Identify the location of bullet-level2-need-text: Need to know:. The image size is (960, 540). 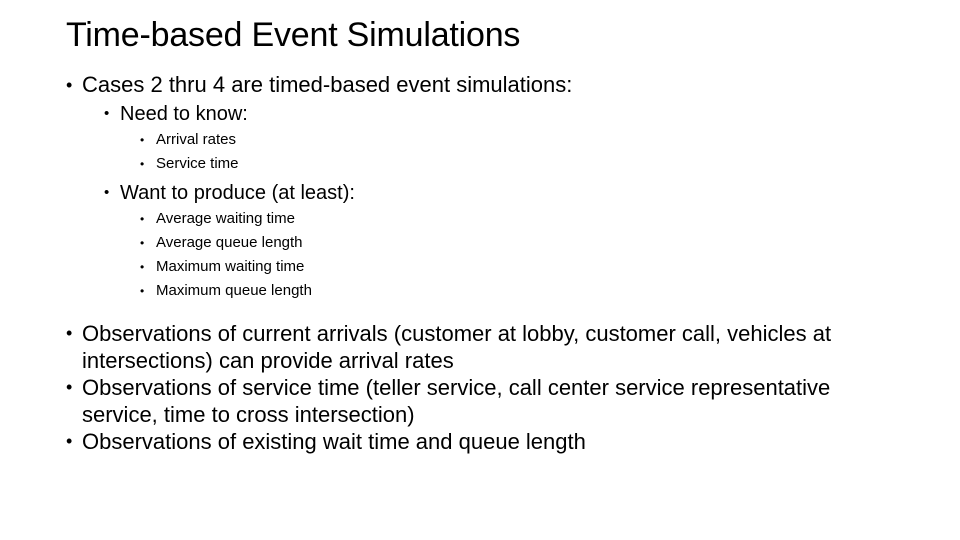
(184, 114).